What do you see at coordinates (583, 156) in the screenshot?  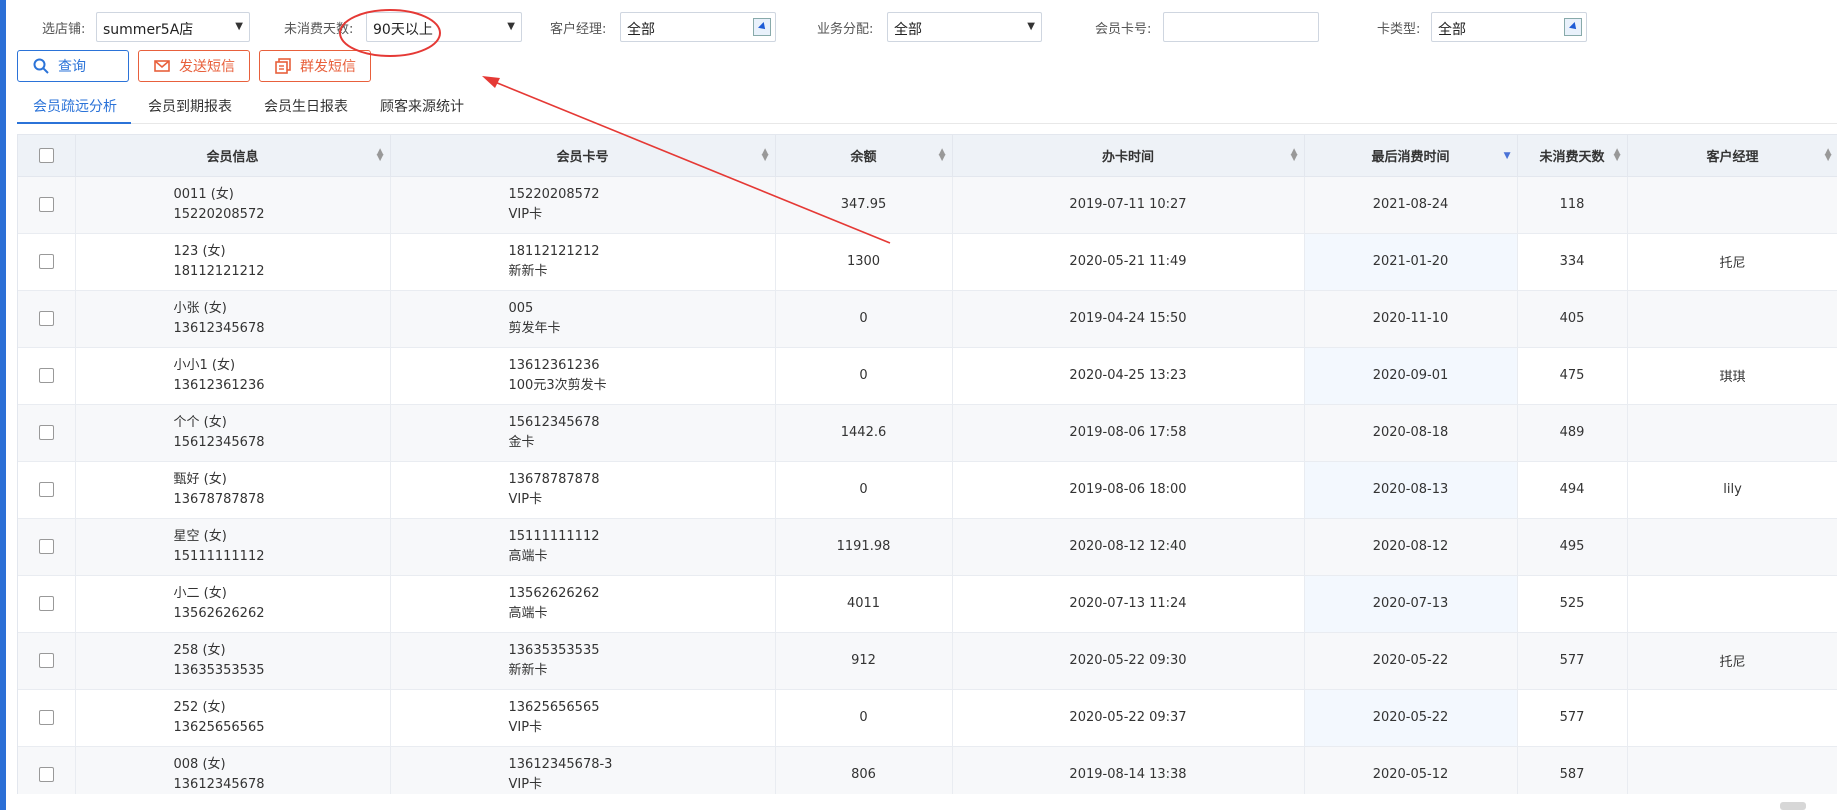 I see `col-card-no: 会员卡号 ▲ ▼` at bounding box center [583, 156].